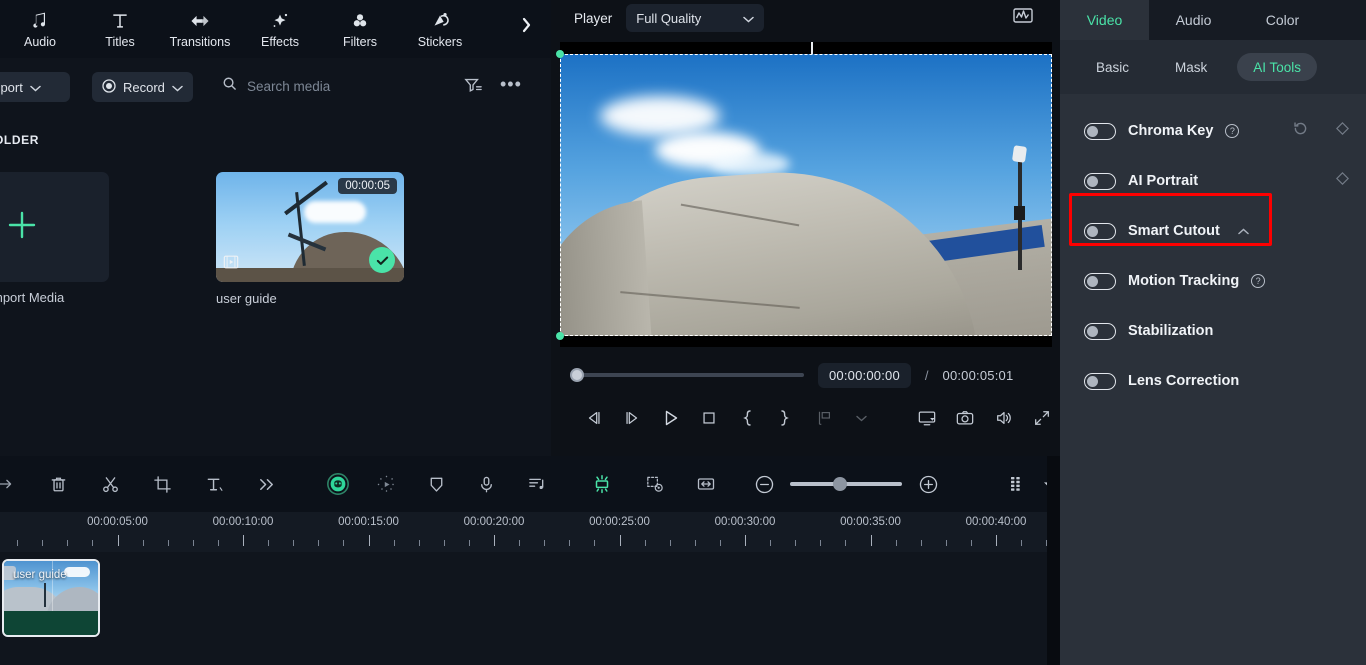  What do you see at coordinates (1100, 181) in the screenshot?
I see `ai-portrait-toggle` at bounding box center [1100, 181].